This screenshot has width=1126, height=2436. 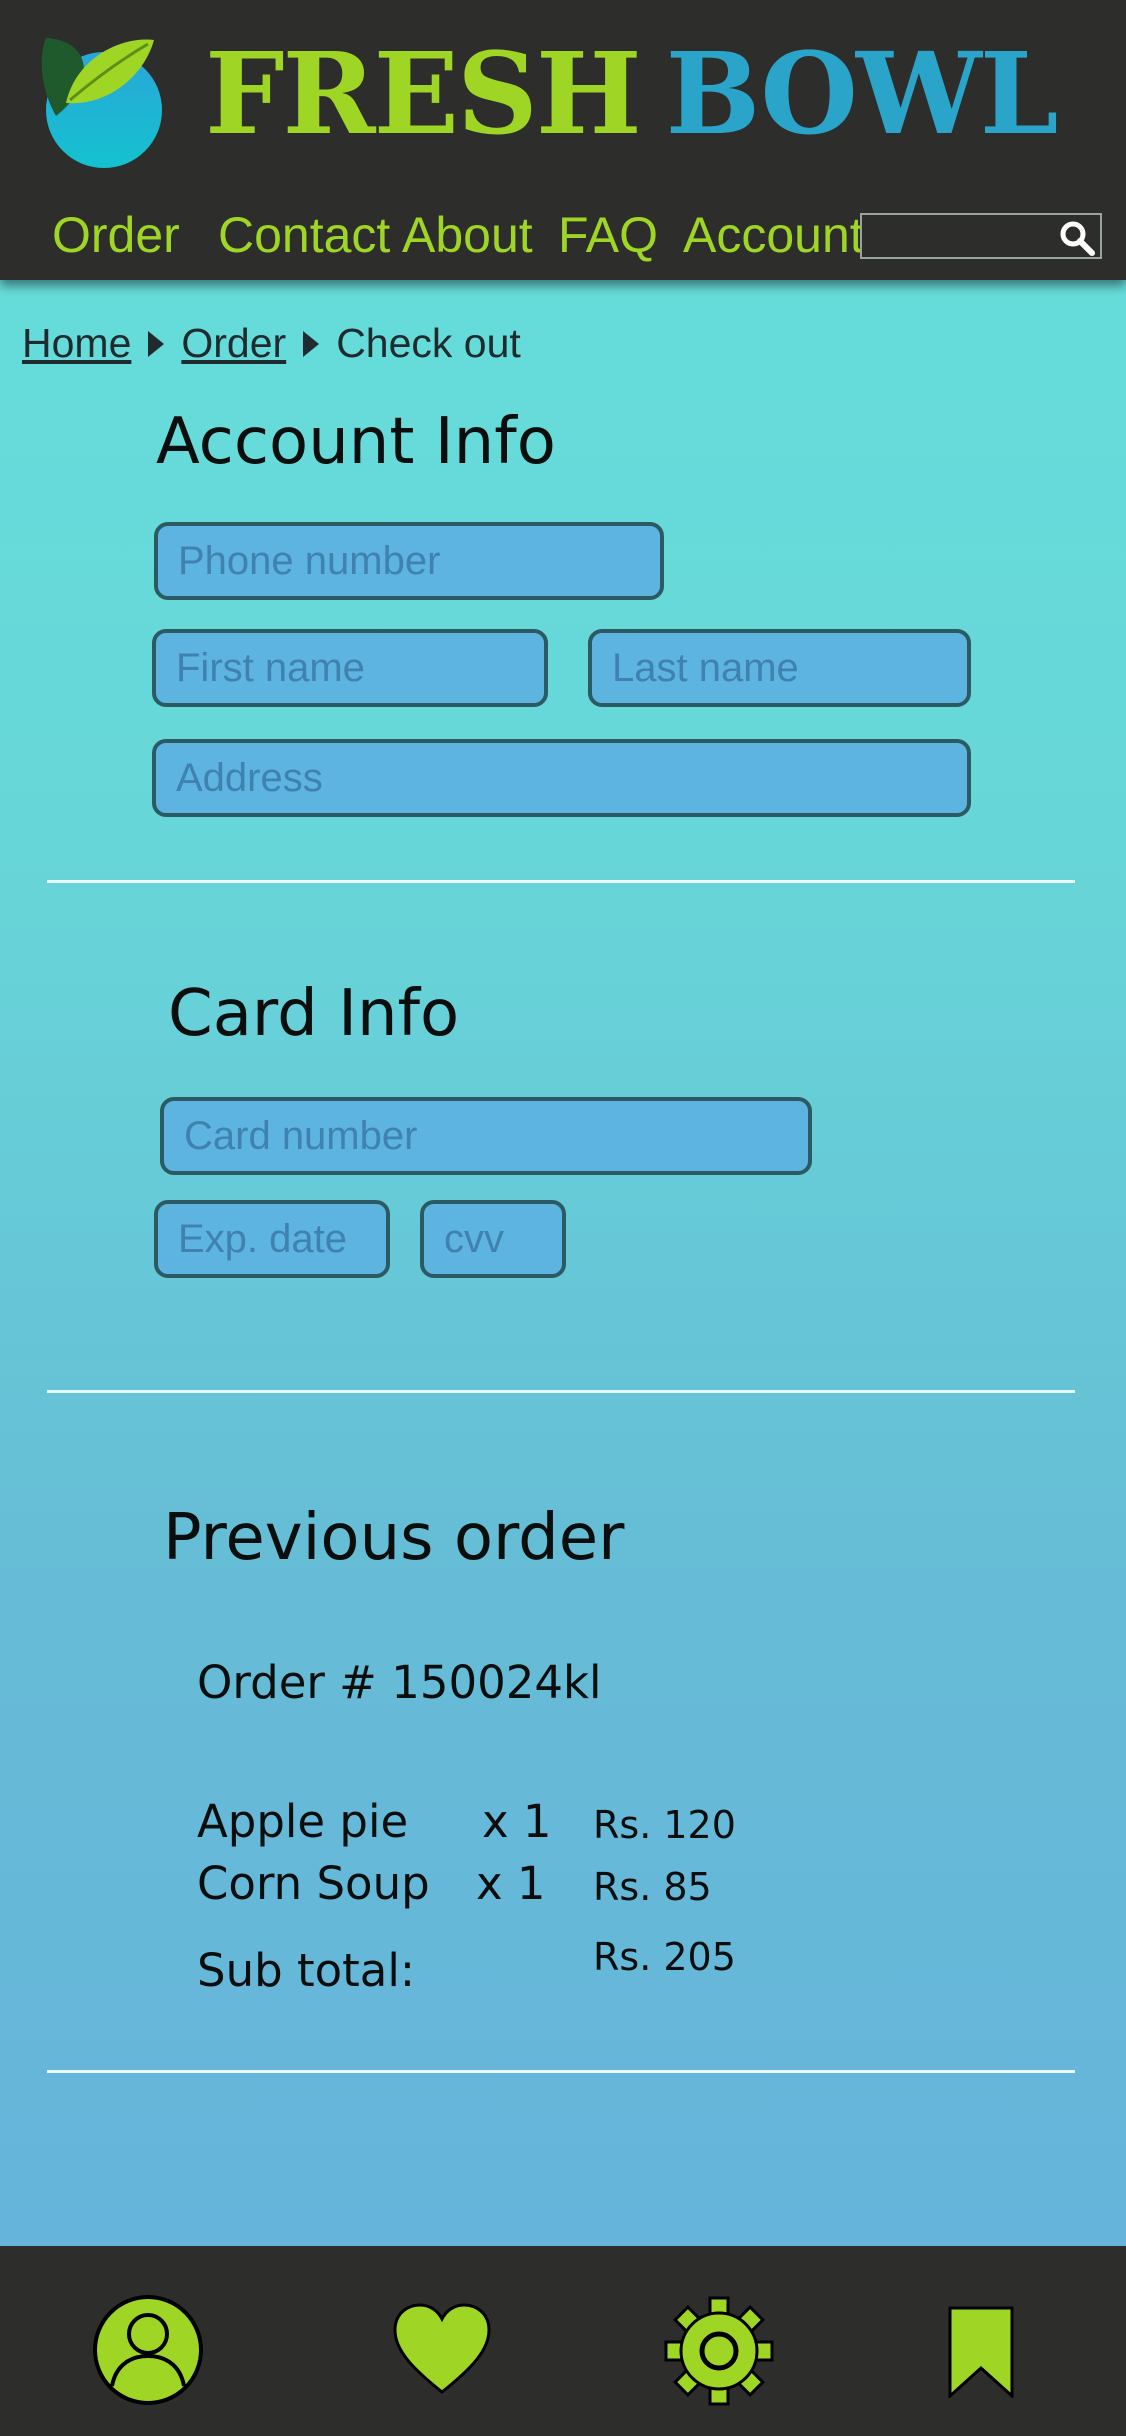 I want to click on bottom-nav, so click(x=563, y=2341).